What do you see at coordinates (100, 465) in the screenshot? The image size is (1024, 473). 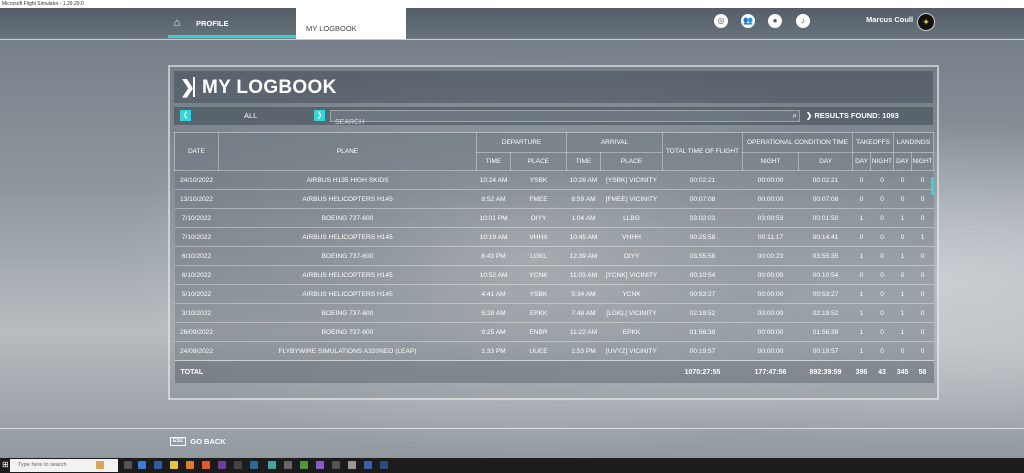 I see `cortana-icon` at bounding box center [100, 465].